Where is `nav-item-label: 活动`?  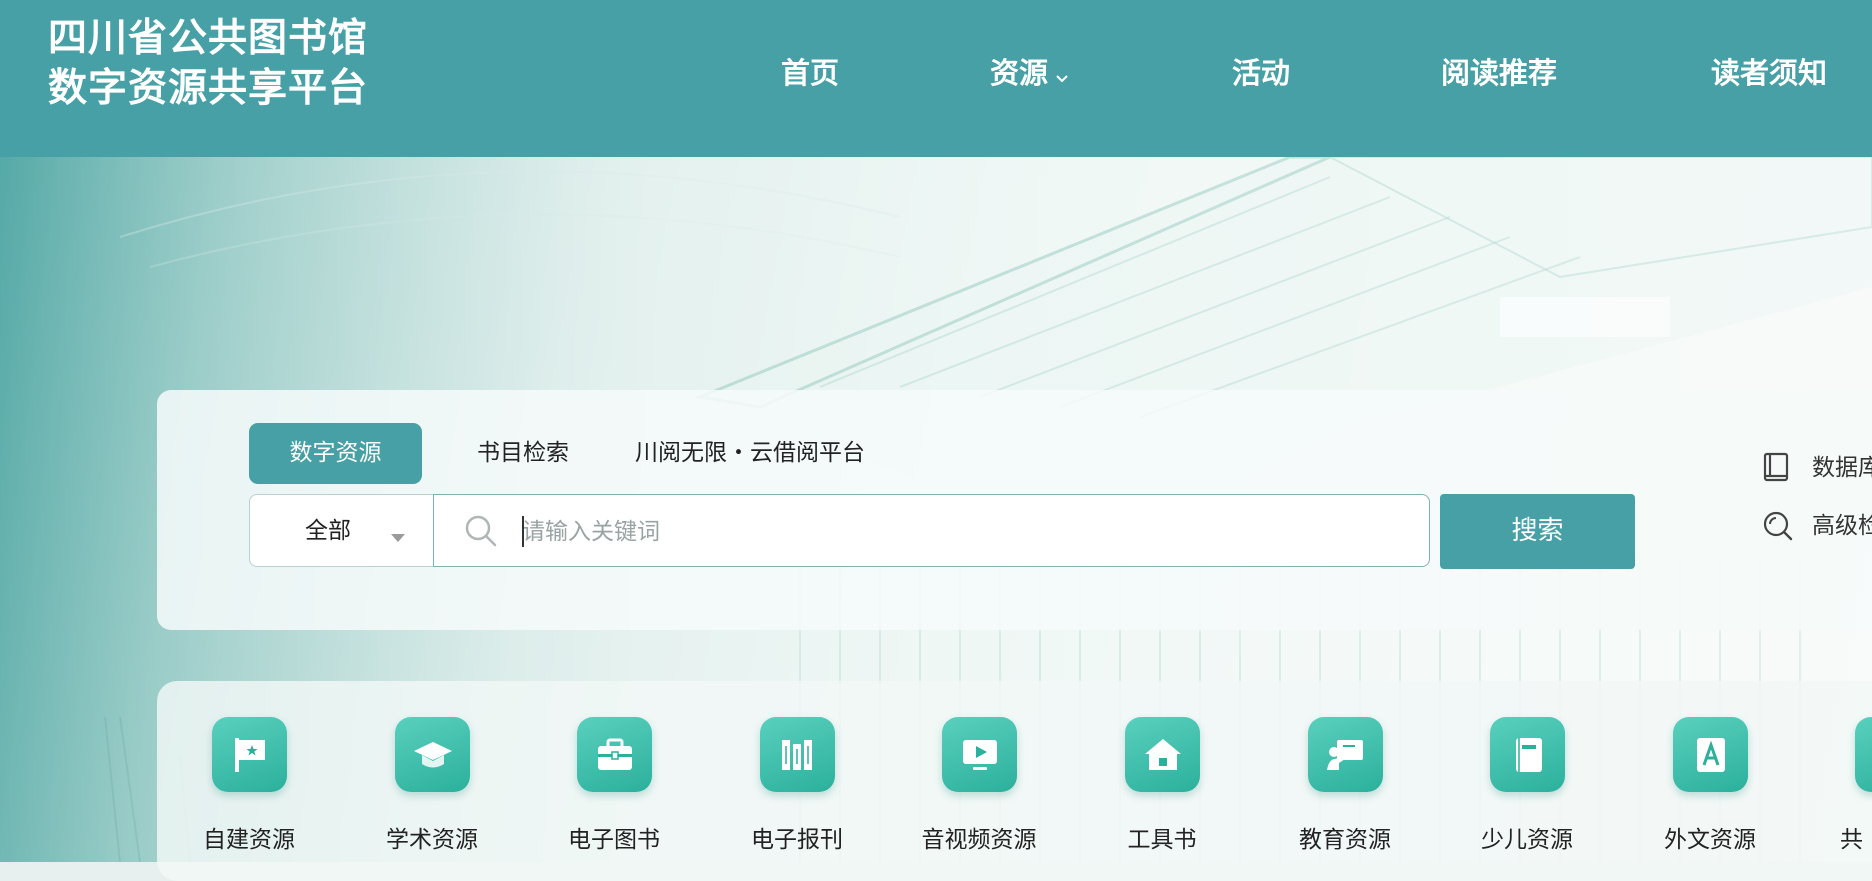
nav-item-label: 活动 is located at coordinates (1261, 73).